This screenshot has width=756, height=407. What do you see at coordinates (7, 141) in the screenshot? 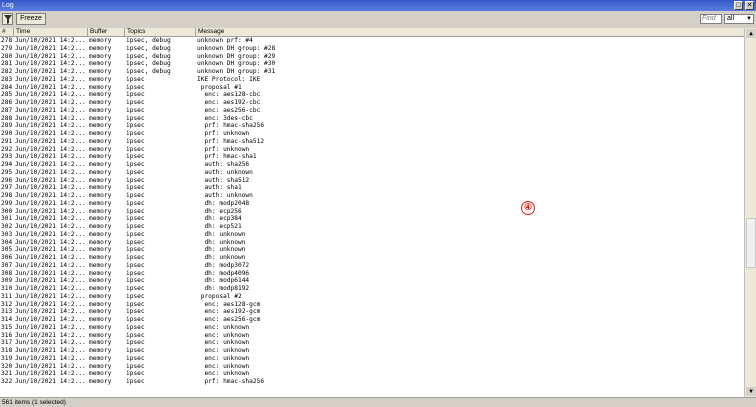
I see `row-number: 291` at bounding box center [7, 141].